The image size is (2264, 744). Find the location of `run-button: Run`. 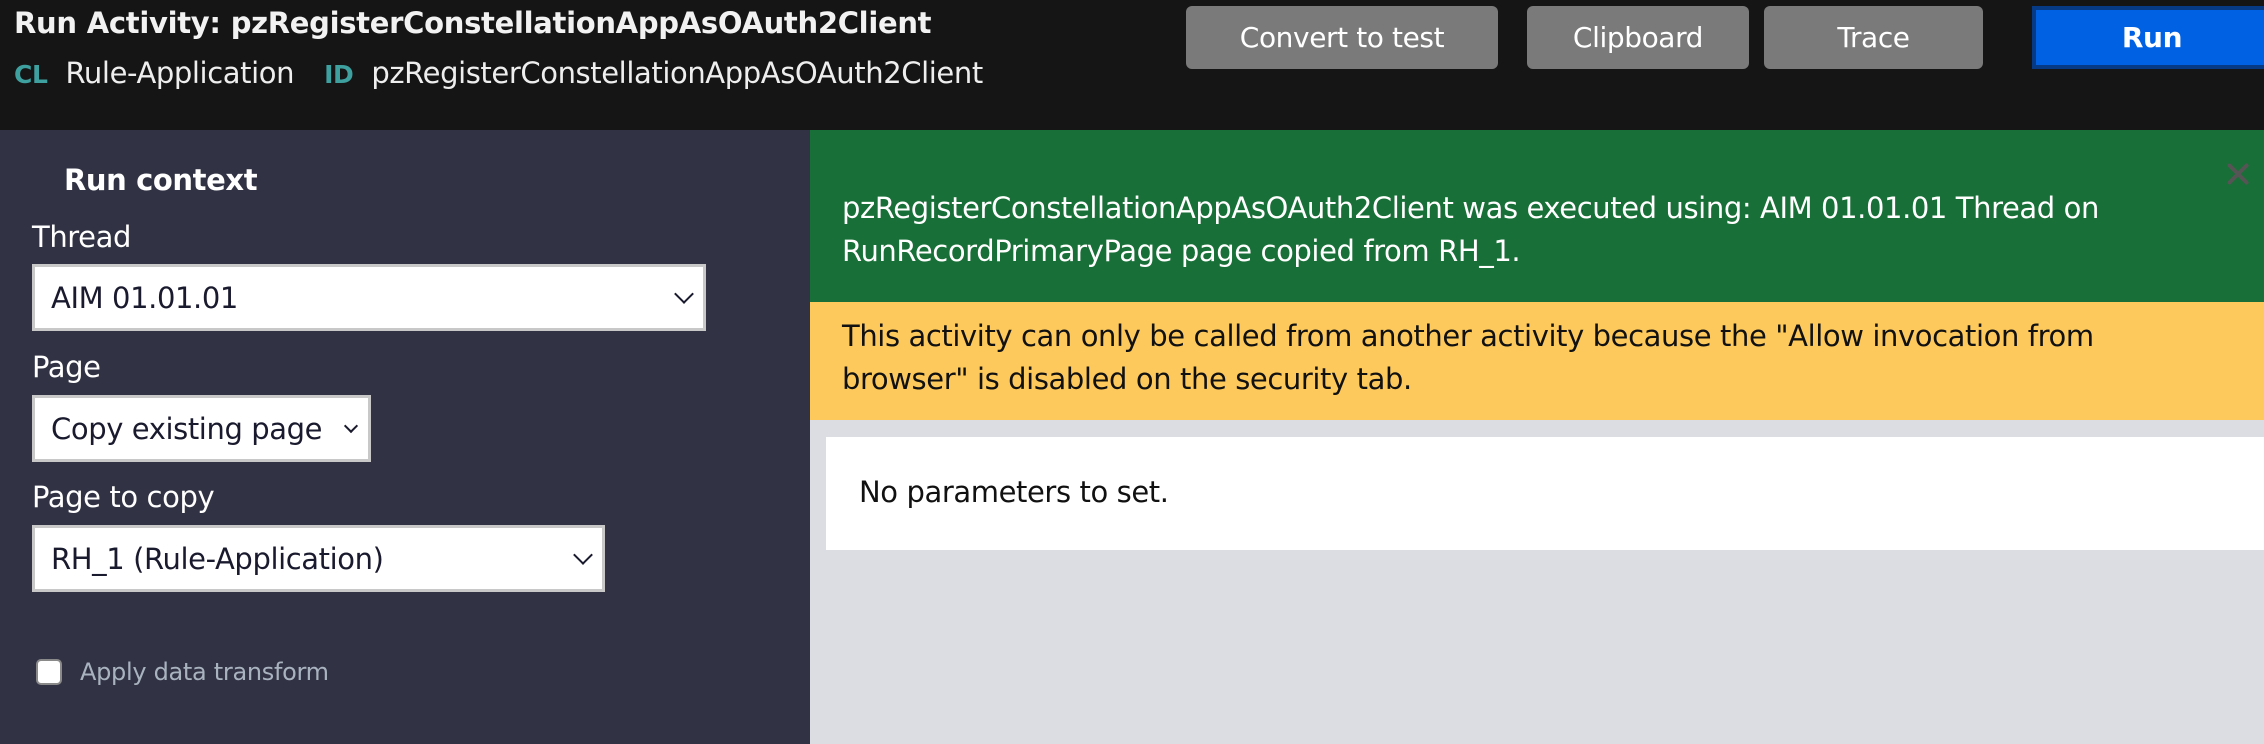

run-button: Run is located at coordinates (2148, 37).